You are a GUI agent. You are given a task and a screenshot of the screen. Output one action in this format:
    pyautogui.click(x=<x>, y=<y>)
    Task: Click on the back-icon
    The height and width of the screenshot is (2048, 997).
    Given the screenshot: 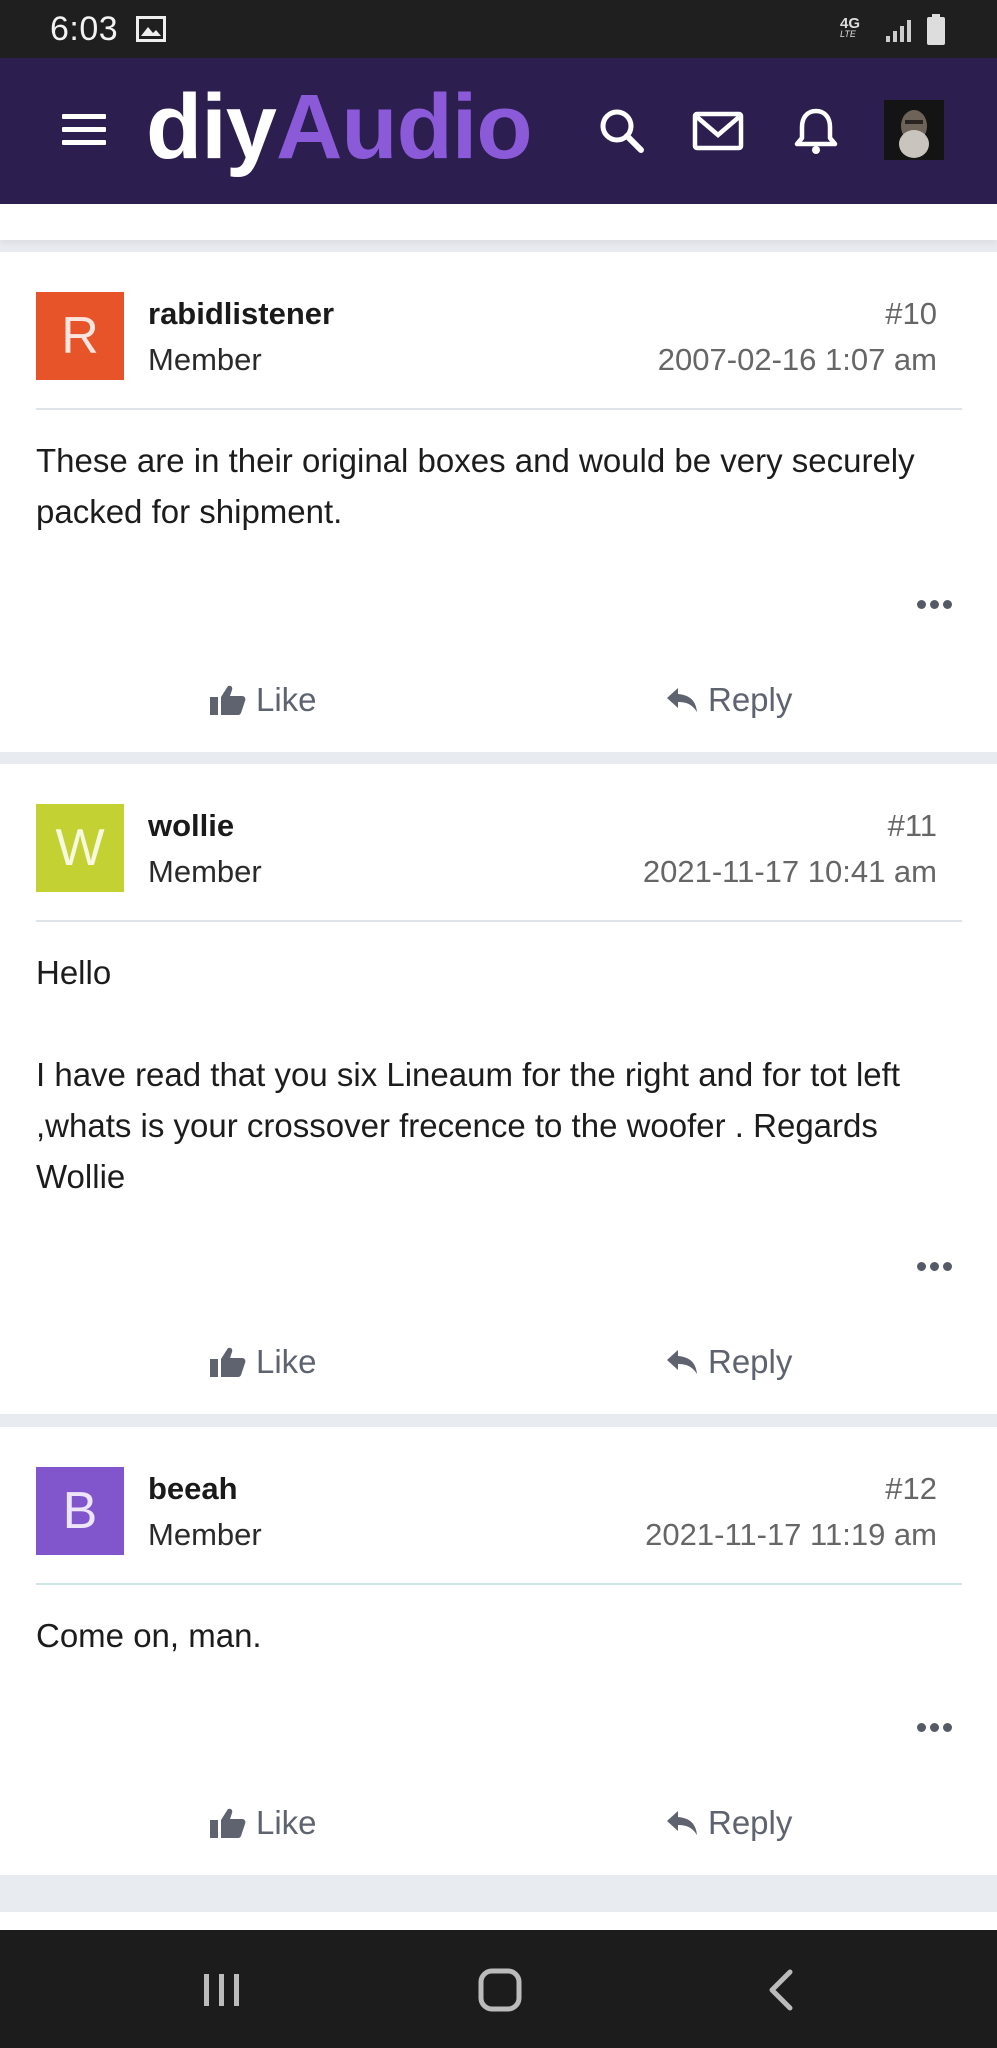 What is the action you would take?
    pyautogui.click(x=782, y=1990)
    